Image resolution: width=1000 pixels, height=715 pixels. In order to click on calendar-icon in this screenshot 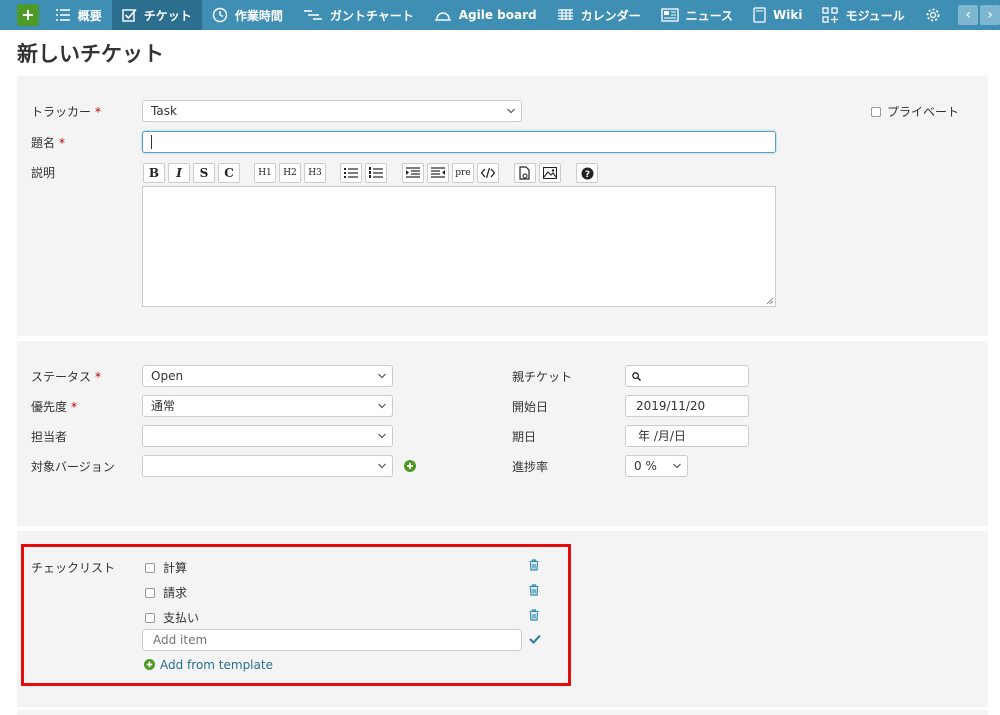, I will do `click(565, 14)`.